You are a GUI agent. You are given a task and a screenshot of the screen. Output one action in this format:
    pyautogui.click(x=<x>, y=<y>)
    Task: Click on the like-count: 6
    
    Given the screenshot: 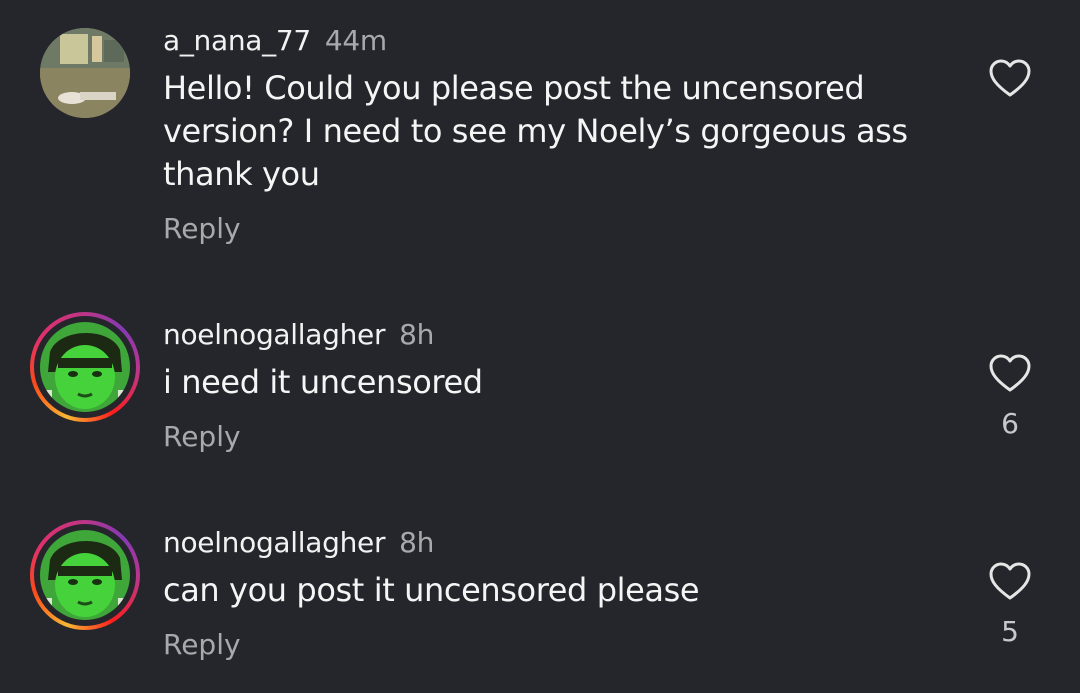 What is the action you would take?
    pyautogui.click(x=1010, y=423)
    